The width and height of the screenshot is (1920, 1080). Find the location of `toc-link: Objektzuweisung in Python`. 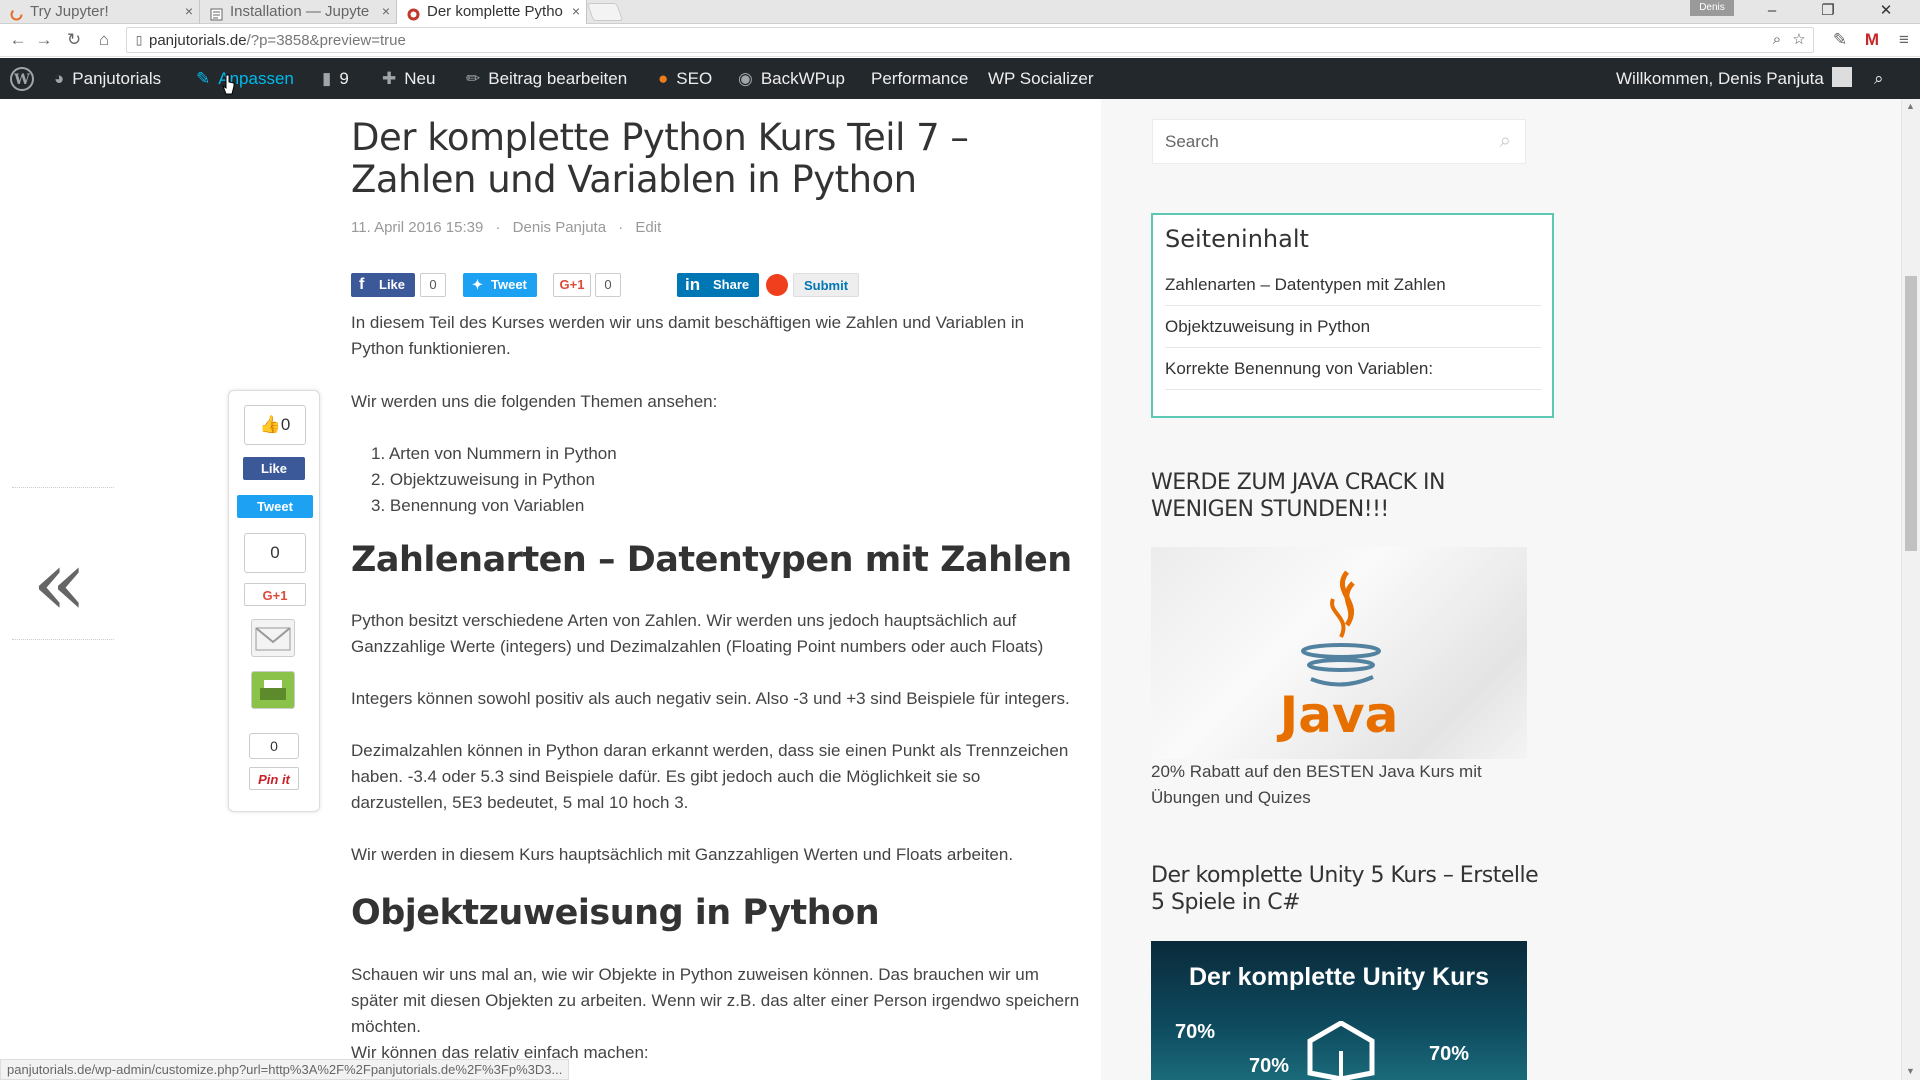

toc-link: Objektzuweisung in Python is located at coordinates (1353, 327).